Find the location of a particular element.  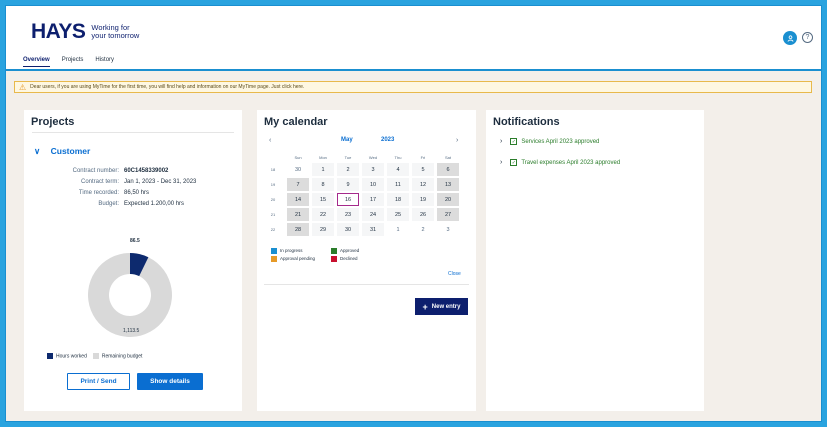

calendar-day: 9 is located at coordinates (348, 184).